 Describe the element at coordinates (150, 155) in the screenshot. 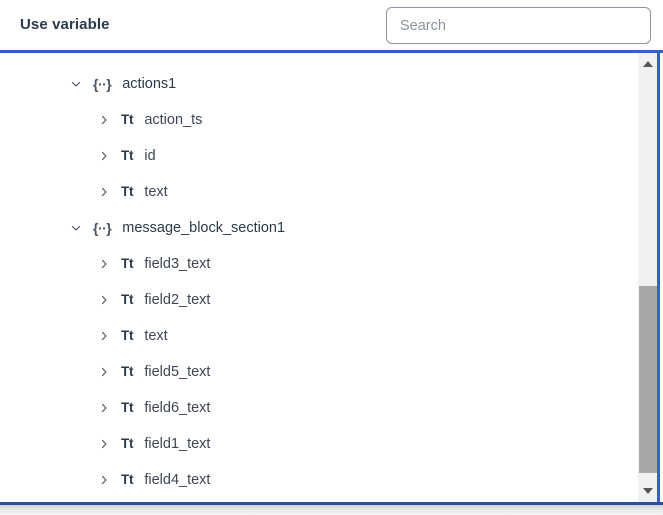

I see `tree-item-label: id` at that location.